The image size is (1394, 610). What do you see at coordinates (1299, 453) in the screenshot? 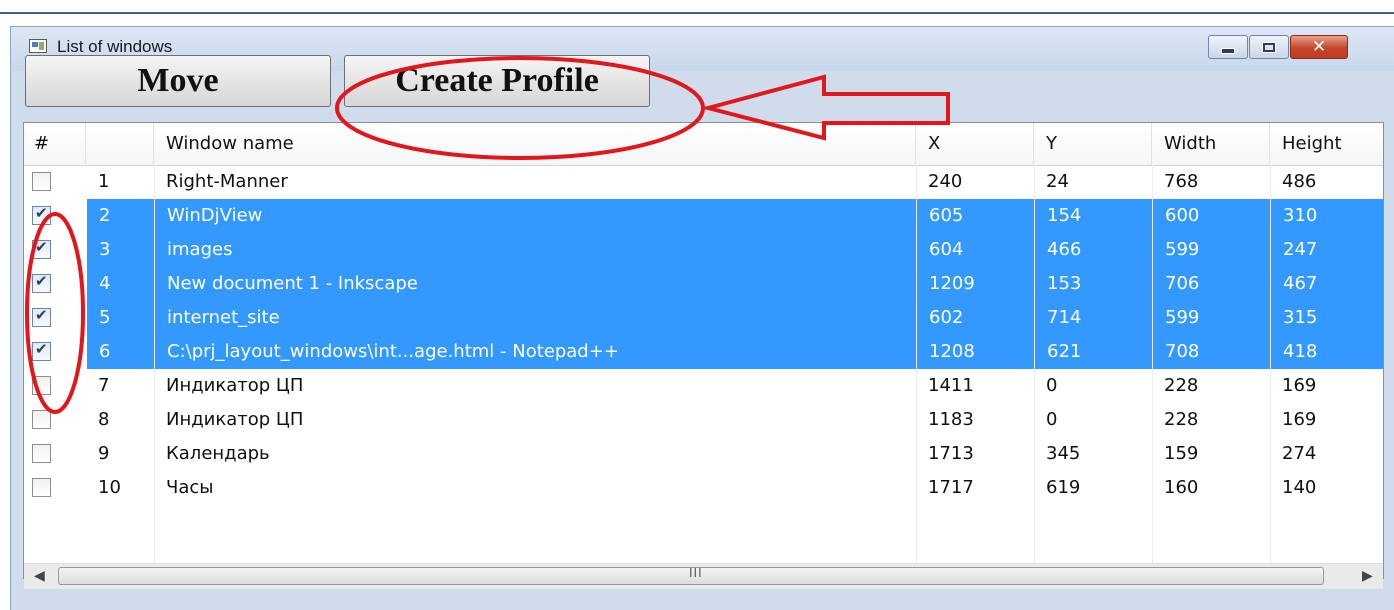
I see `row-height: 274` at bounding box center [1299, 453].